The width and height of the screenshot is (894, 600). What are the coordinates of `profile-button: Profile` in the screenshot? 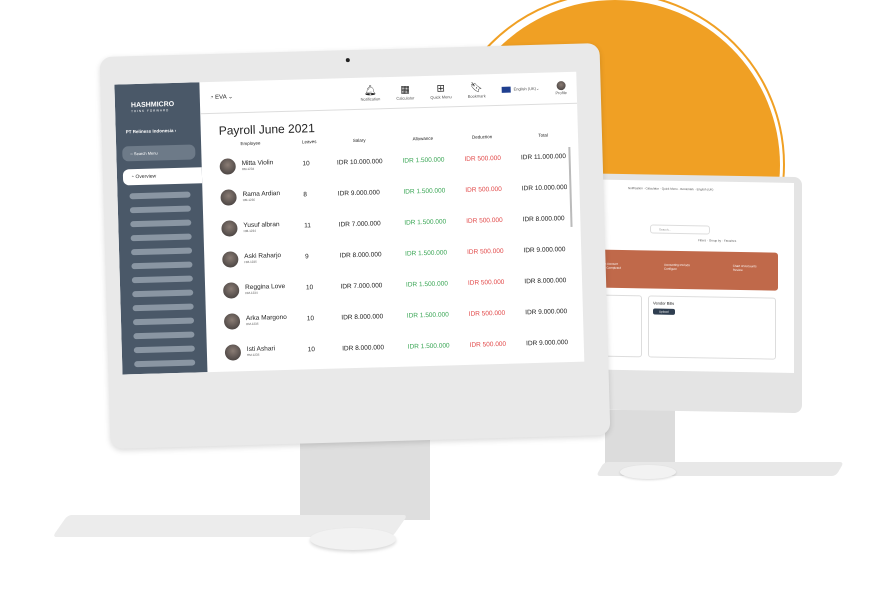 It's located at (561, 87).